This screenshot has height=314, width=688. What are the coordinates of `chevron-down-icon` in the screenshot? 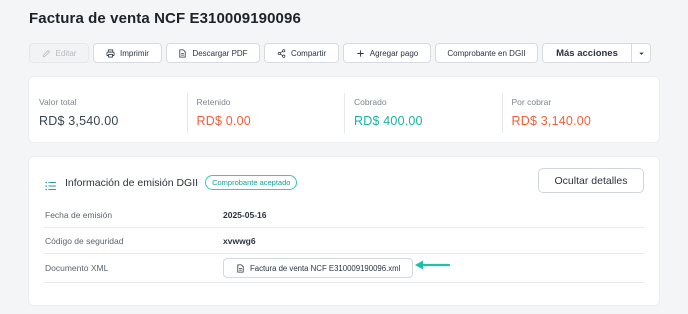 It's located at (641, 53).